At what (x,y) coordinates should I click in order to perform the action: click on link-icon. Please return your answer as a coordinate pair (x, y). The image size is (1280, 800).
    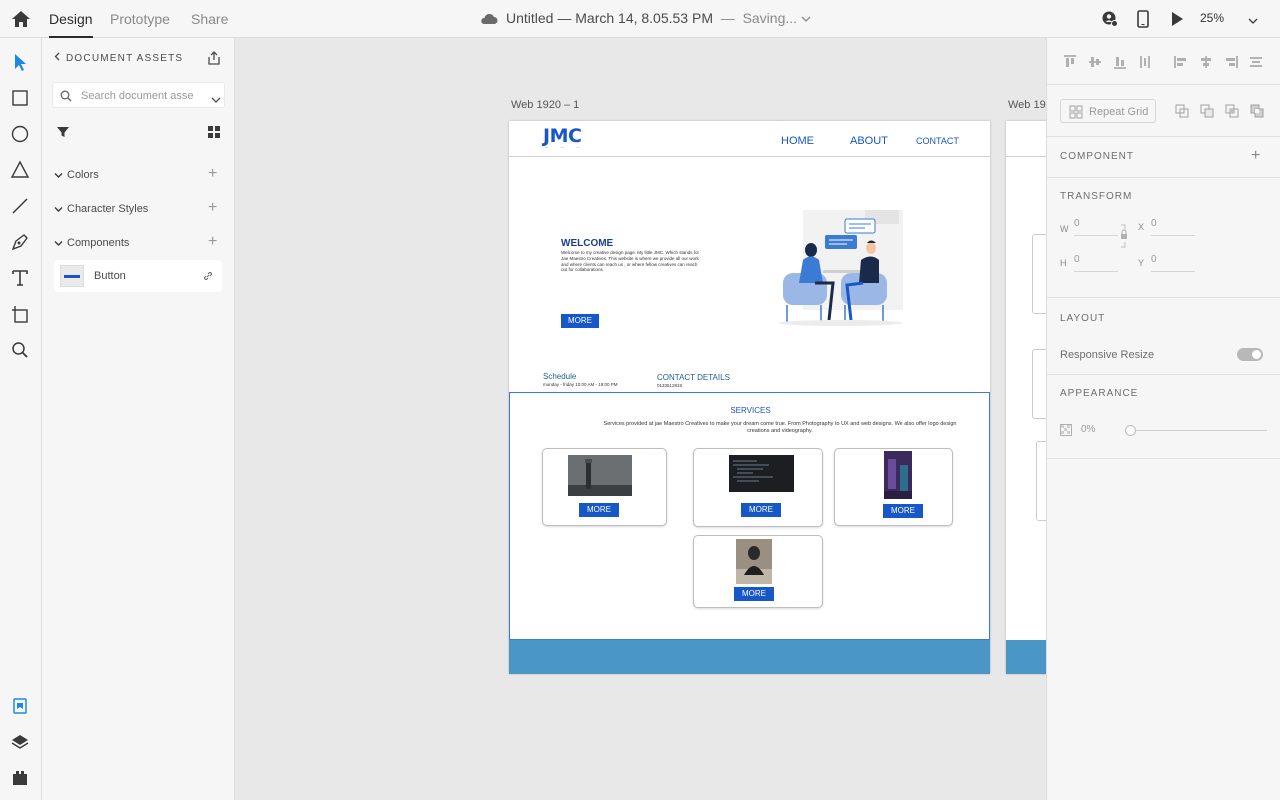
    Looking at the image, I should click on (208, 278).